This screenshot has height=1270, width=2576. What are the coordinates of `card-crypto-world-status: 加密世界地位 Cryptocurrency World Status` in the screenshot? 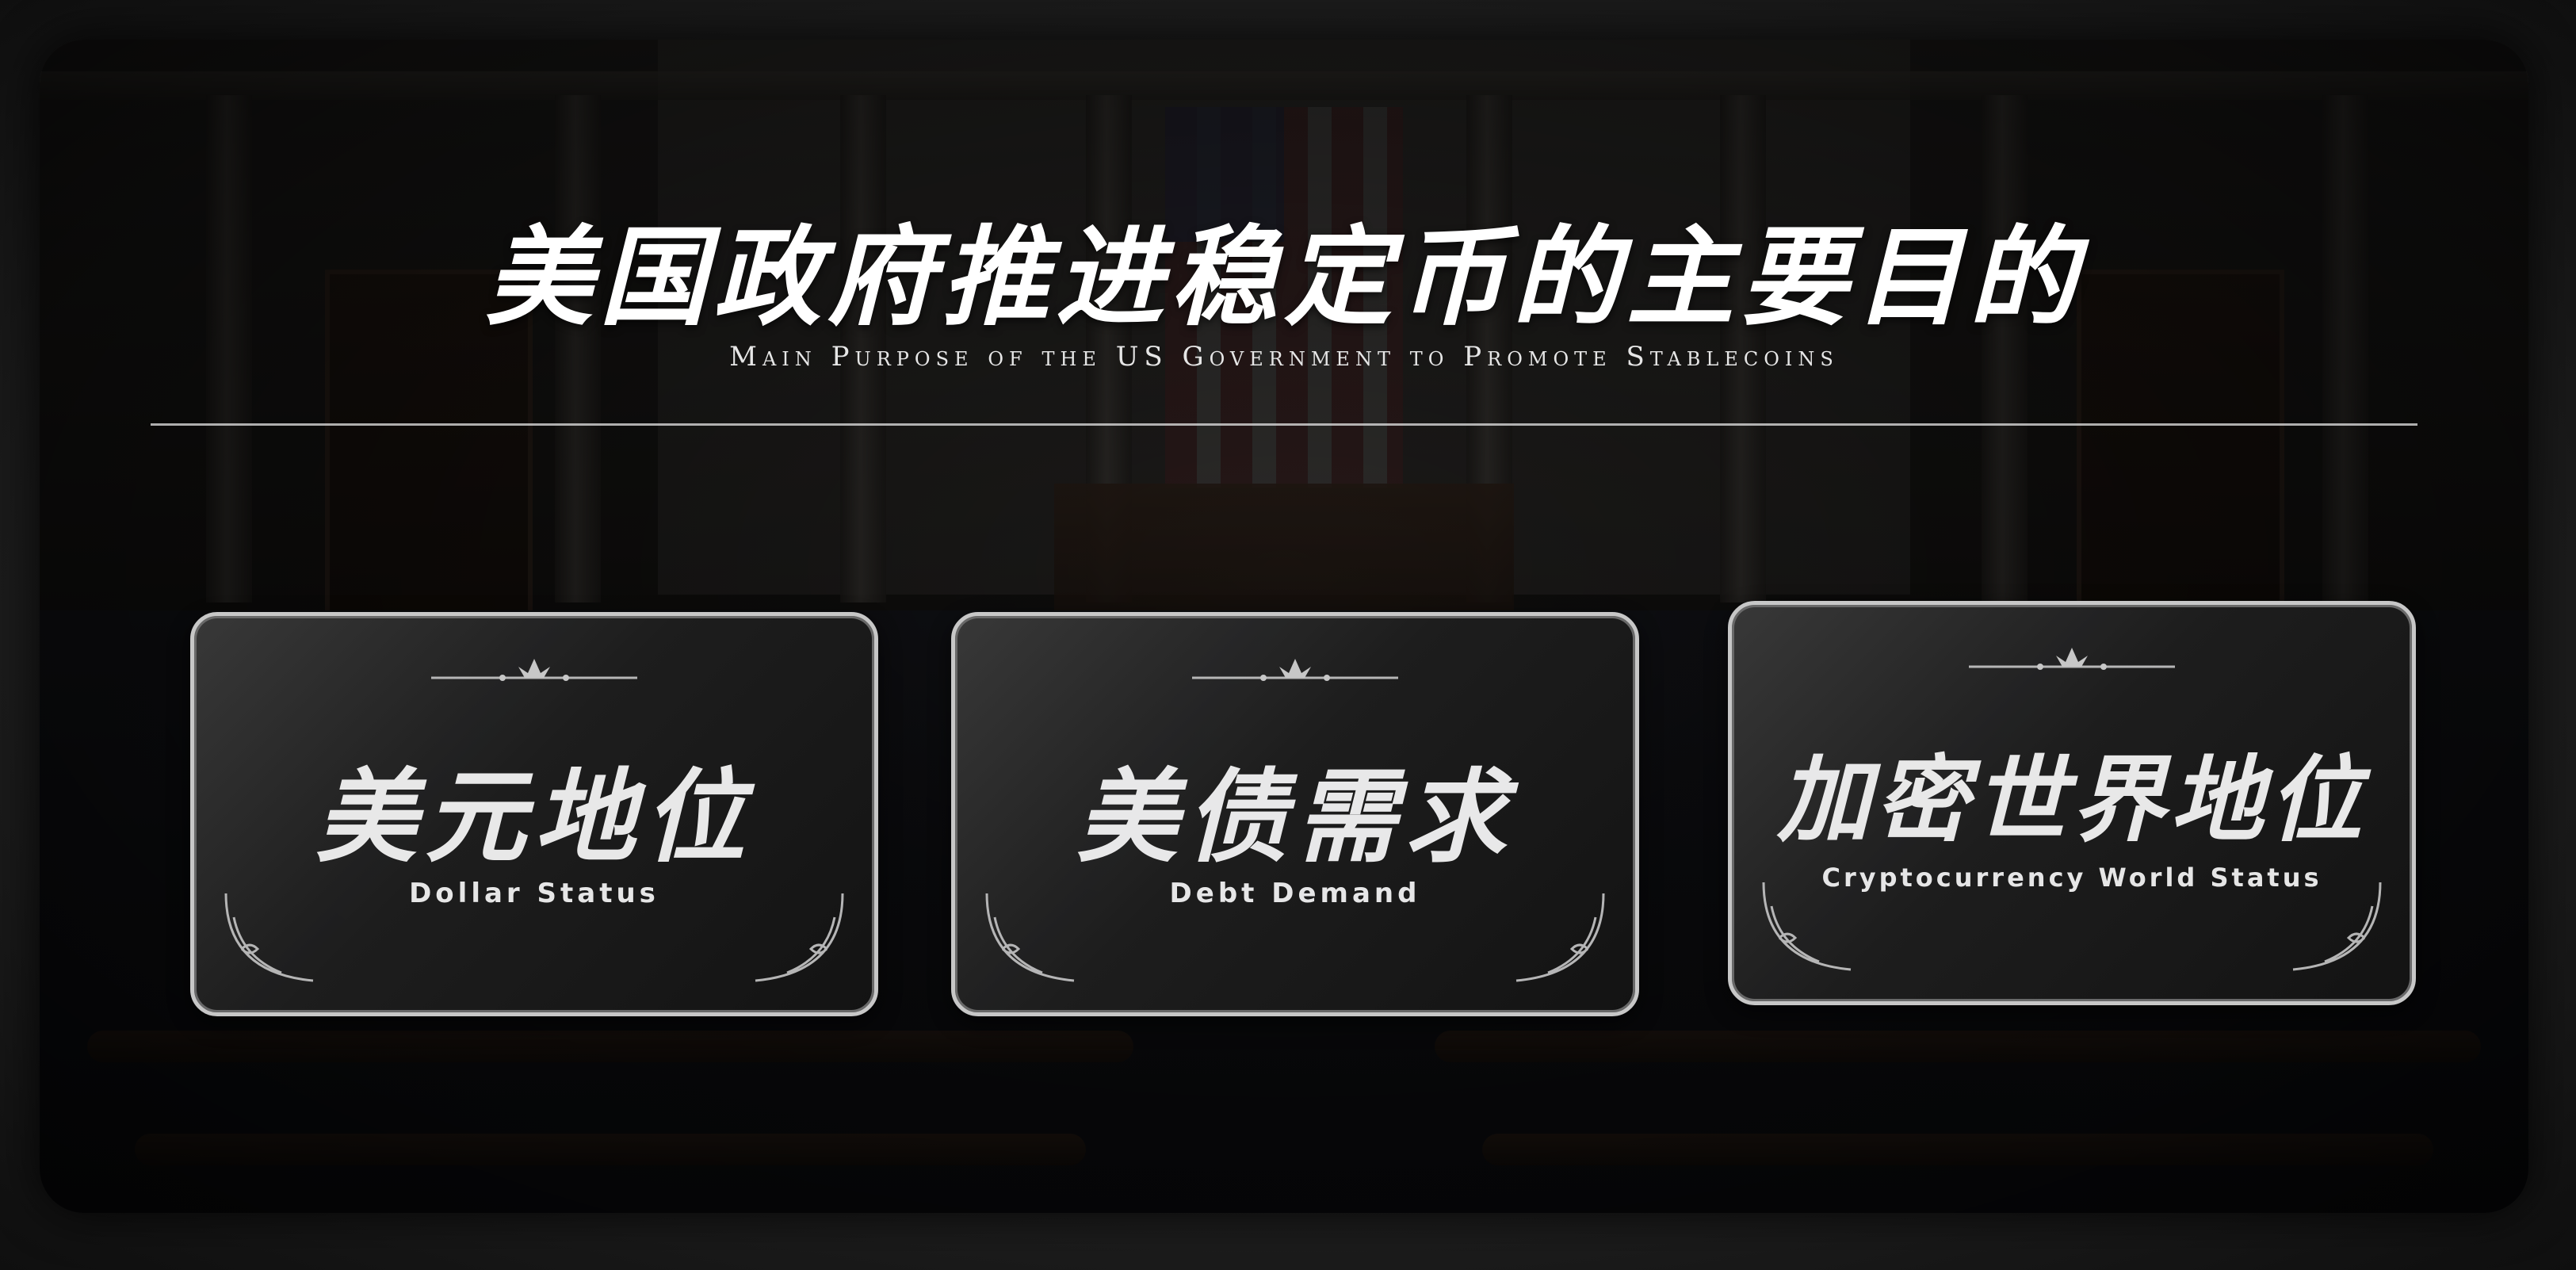 It's located at (2072, 803).